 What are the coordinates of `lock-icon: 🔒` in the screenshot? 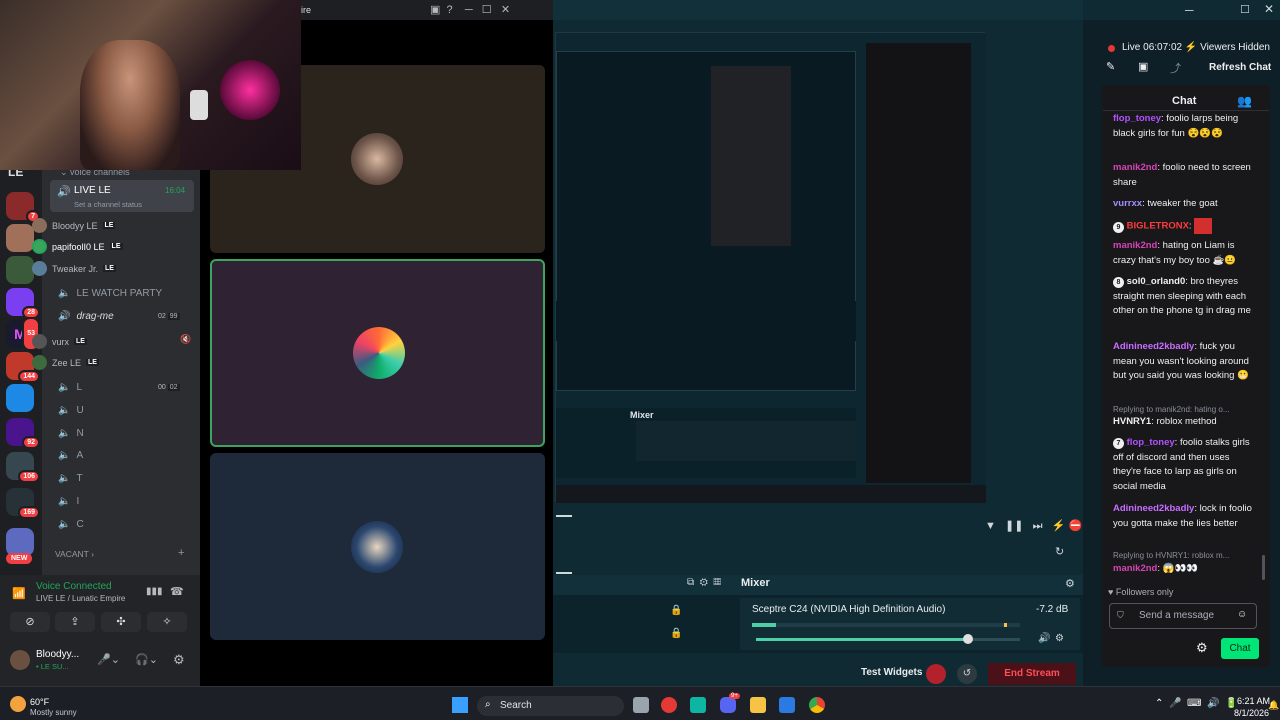 It's located at (676, 610).